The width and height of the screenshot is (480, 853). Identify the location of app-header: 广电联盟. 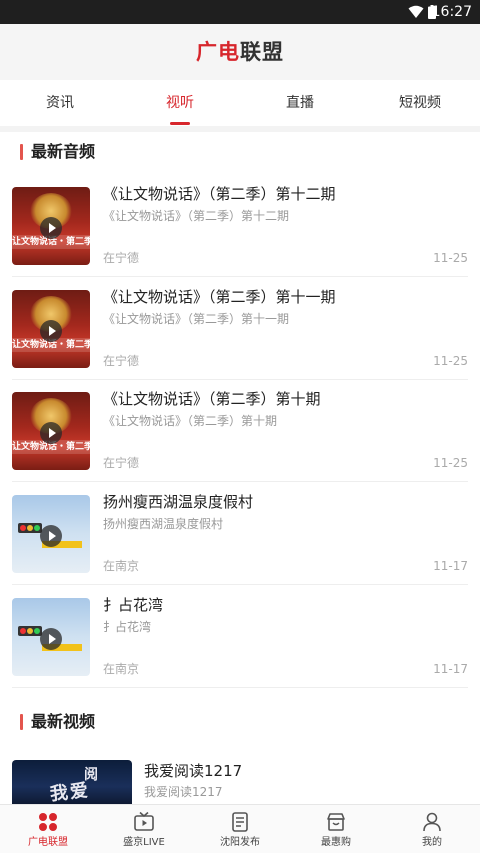
(240, 52).